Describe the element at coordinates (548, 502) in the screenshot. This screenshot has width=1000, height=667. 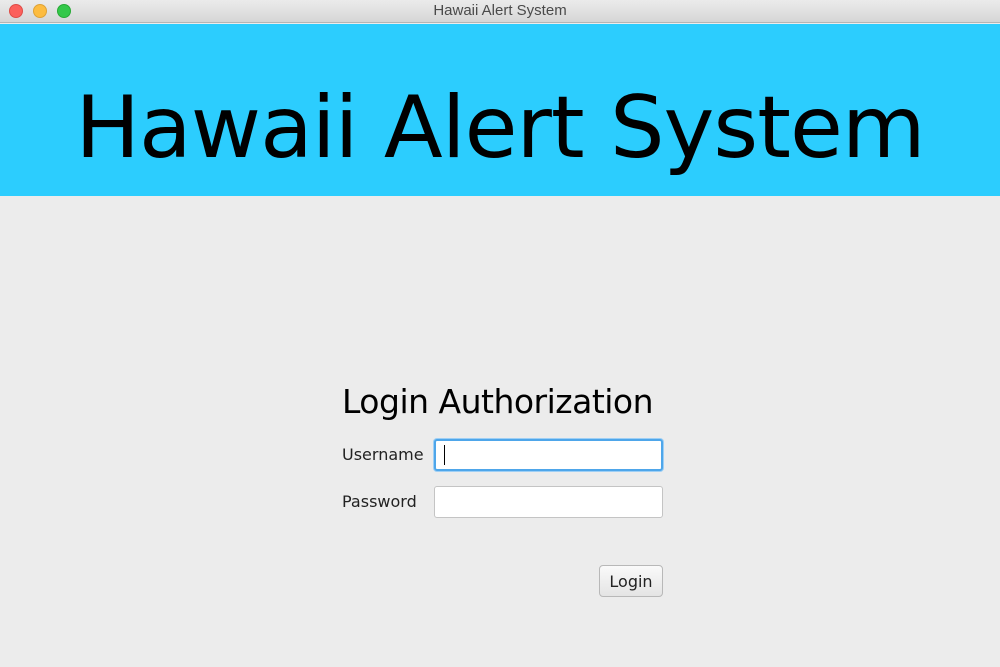
I see `password-input` at that location.